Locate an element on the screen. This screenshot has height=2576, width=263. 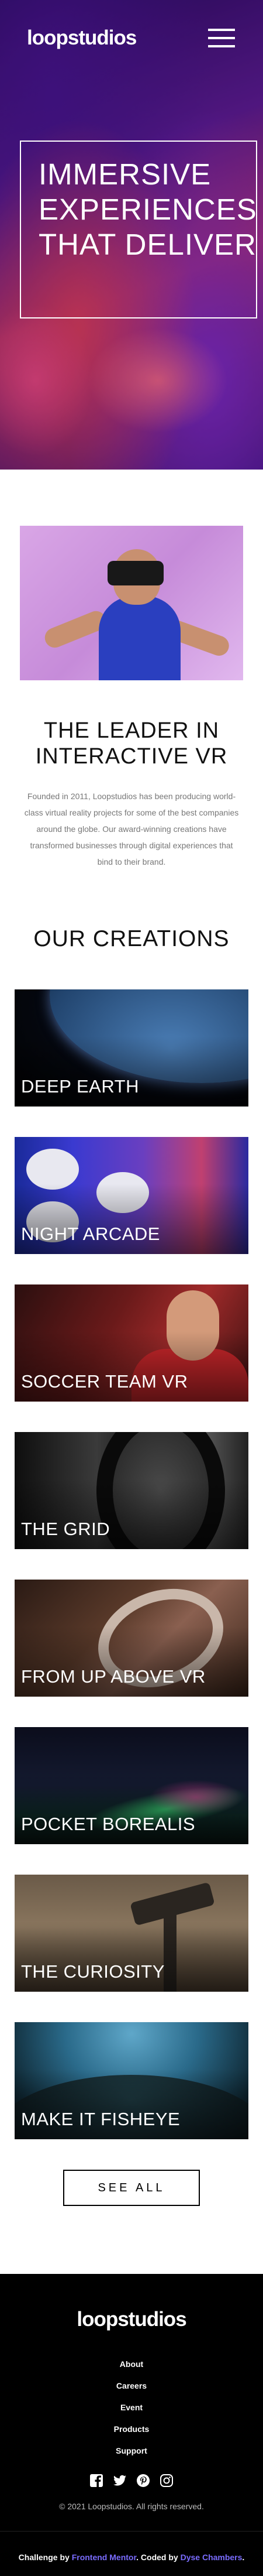
footer-nav-careers: Careers is located at coordinates (131, 2386).